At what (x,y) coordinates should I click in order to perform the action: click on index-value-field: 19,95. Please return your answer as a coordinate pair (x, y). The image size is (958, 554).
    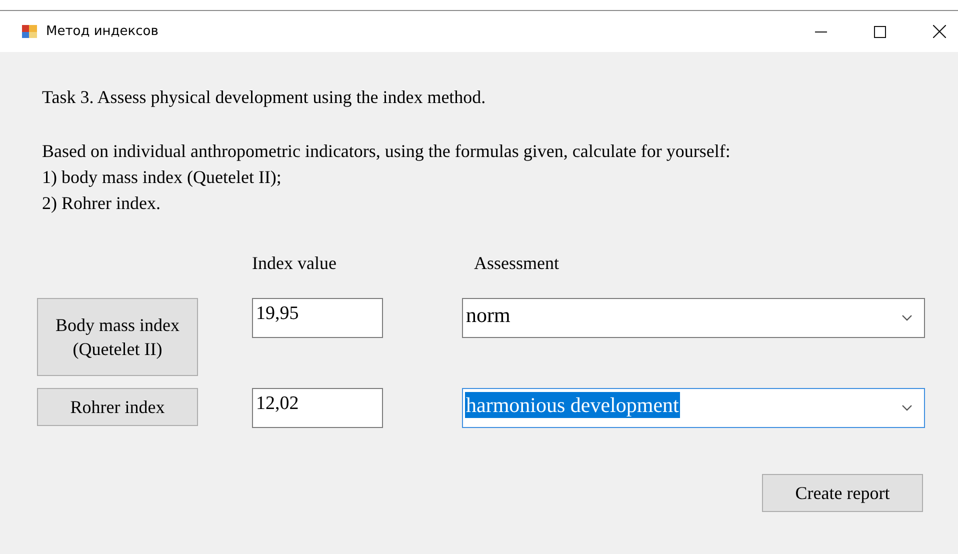
    Looking at the image, I should click on (317, 318).